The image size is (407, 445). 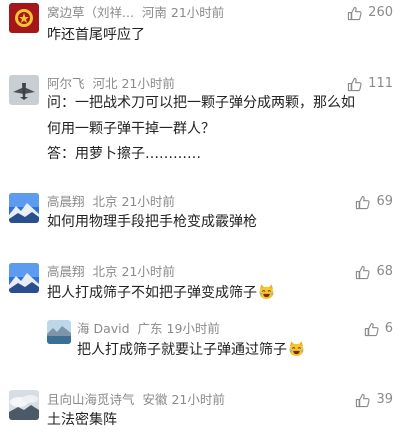 I want to click on comment-text: 把人打成筛子就要让子弹通过筛子, so click(x=191, y=352).